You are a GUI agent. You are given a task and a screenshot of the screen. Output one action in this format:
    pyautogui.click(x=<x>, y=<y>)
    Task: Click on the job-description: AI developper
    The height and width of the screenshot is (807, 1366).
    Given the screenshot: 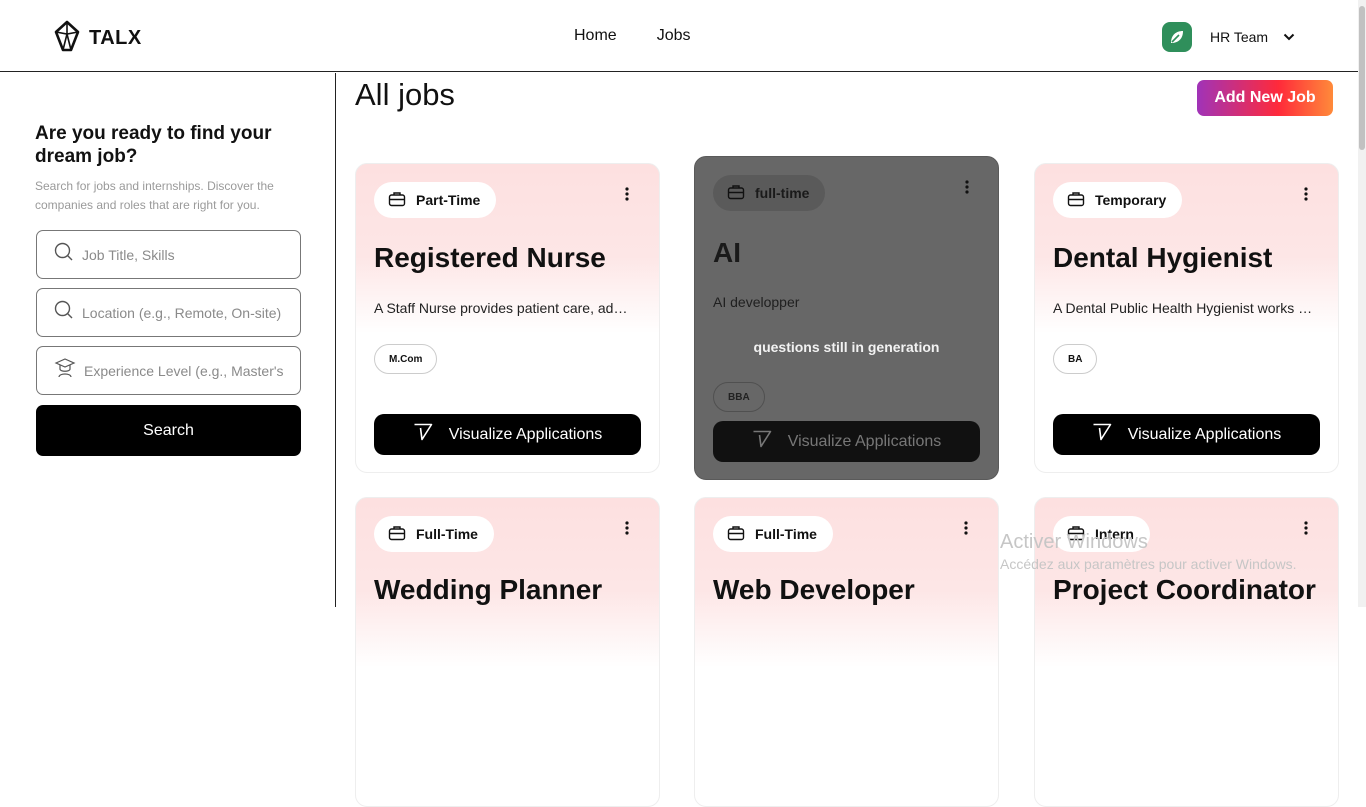 What is the action you would take?
    pyautogui.click(x=756, y=302)
    